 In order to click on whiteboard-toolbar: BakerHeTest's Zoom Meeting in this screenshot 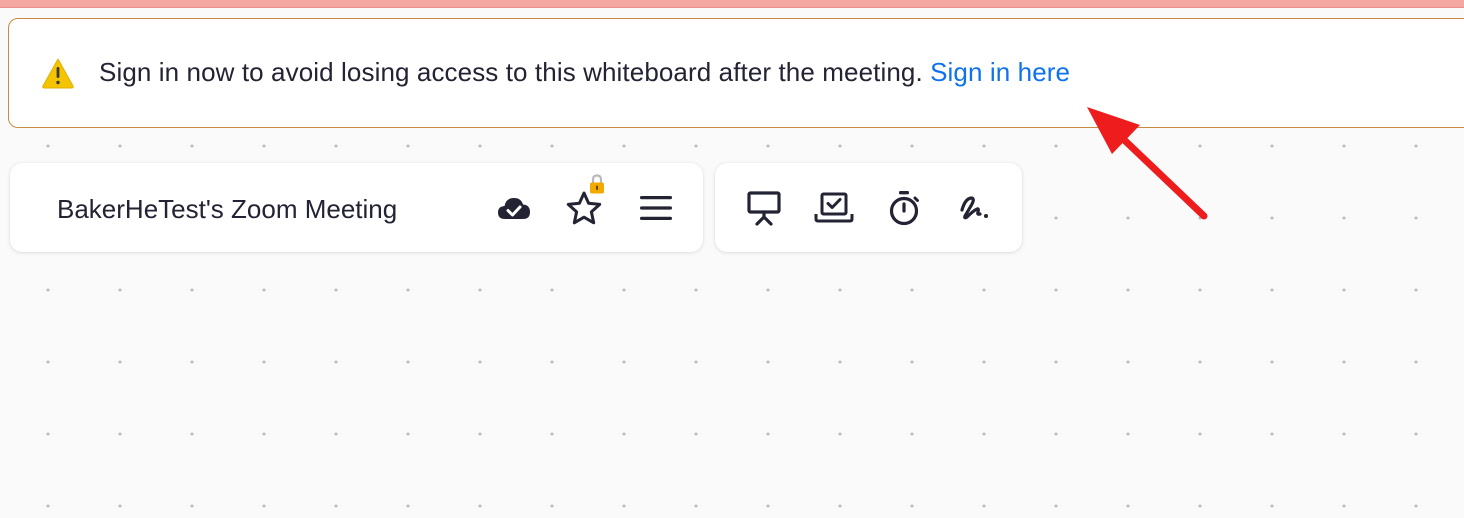, I will do `click(356, 207)`.